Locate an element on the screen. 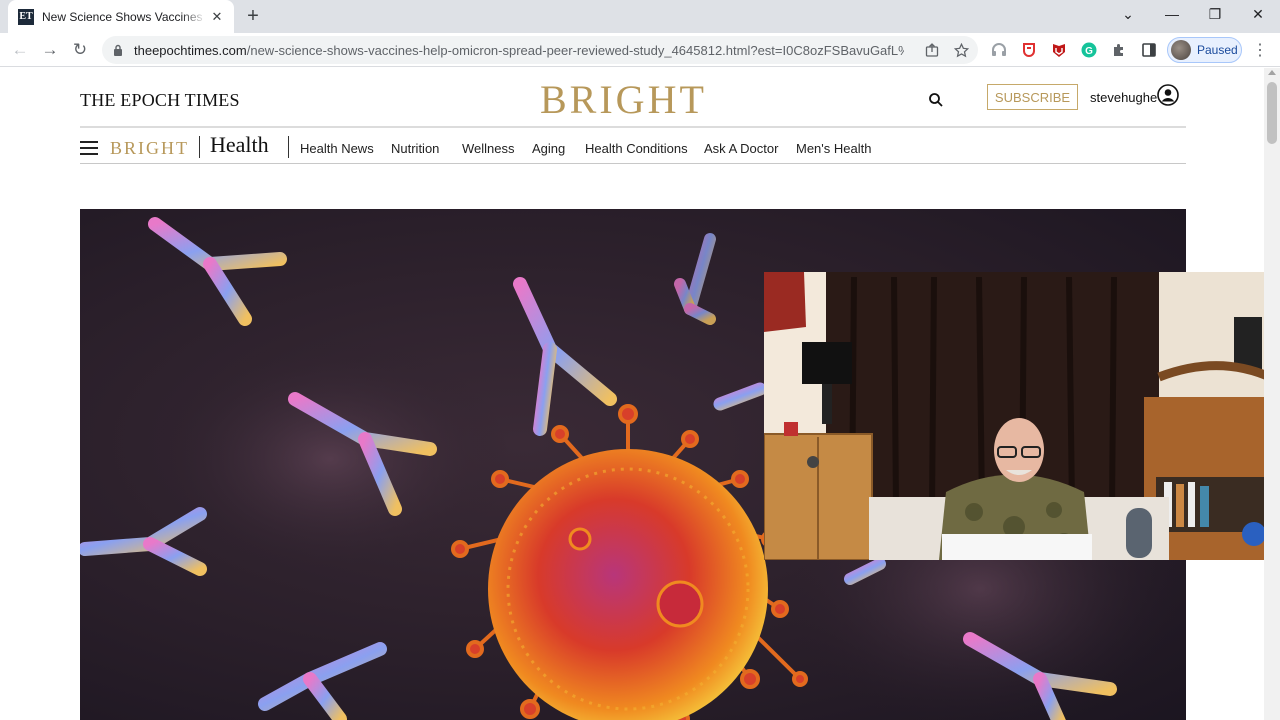  shield-extension-icon is located at coordinates (1029, 50).